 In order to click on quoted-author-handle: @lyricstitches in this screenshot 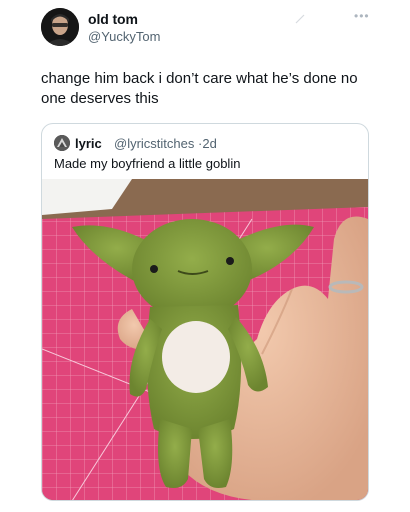, I will do `click(154, 143)`.